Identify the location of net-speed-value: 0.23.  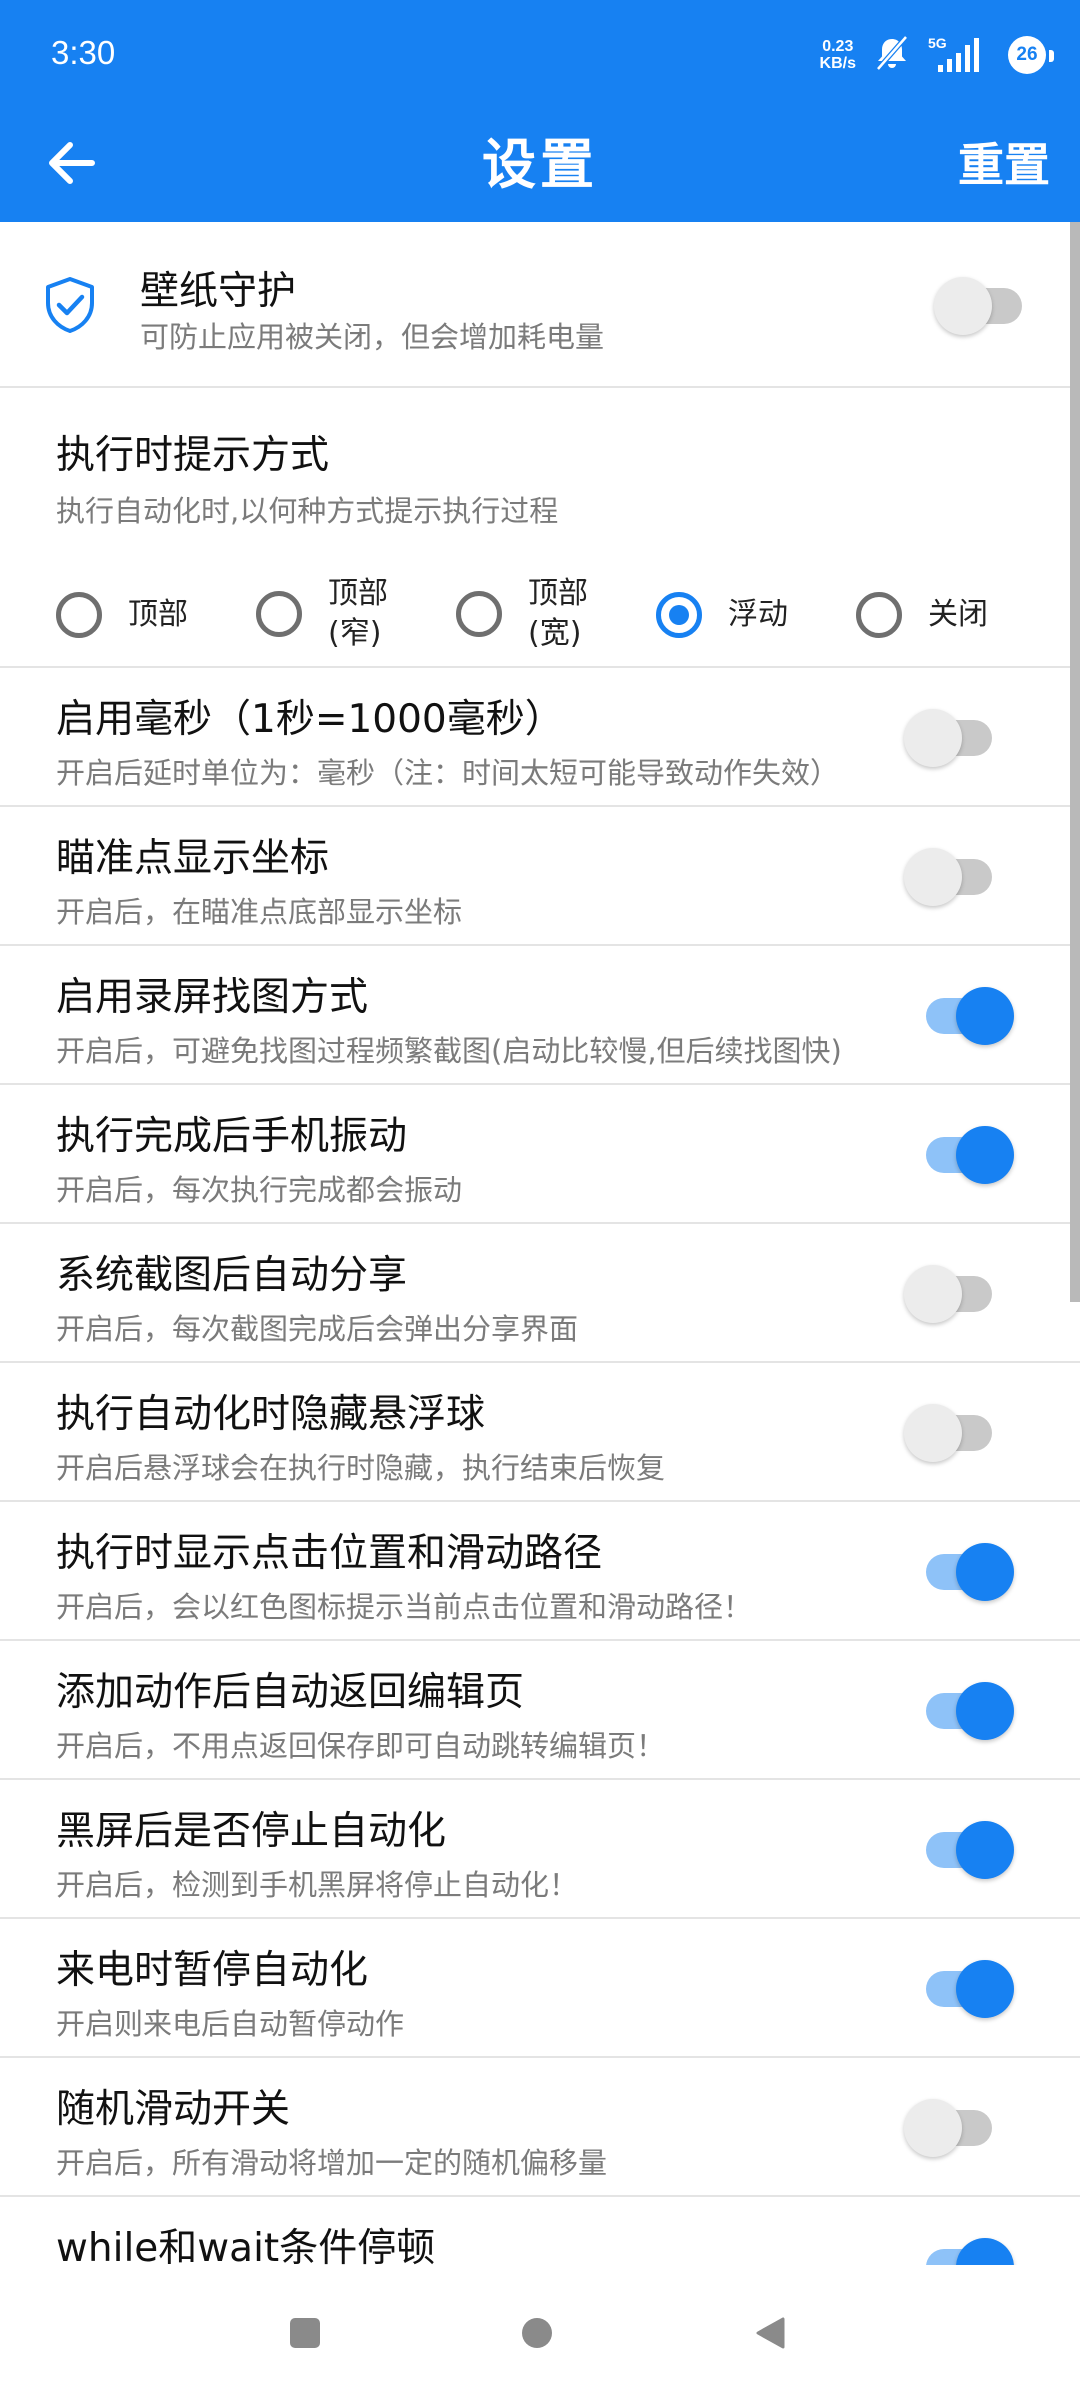
(838, 46).